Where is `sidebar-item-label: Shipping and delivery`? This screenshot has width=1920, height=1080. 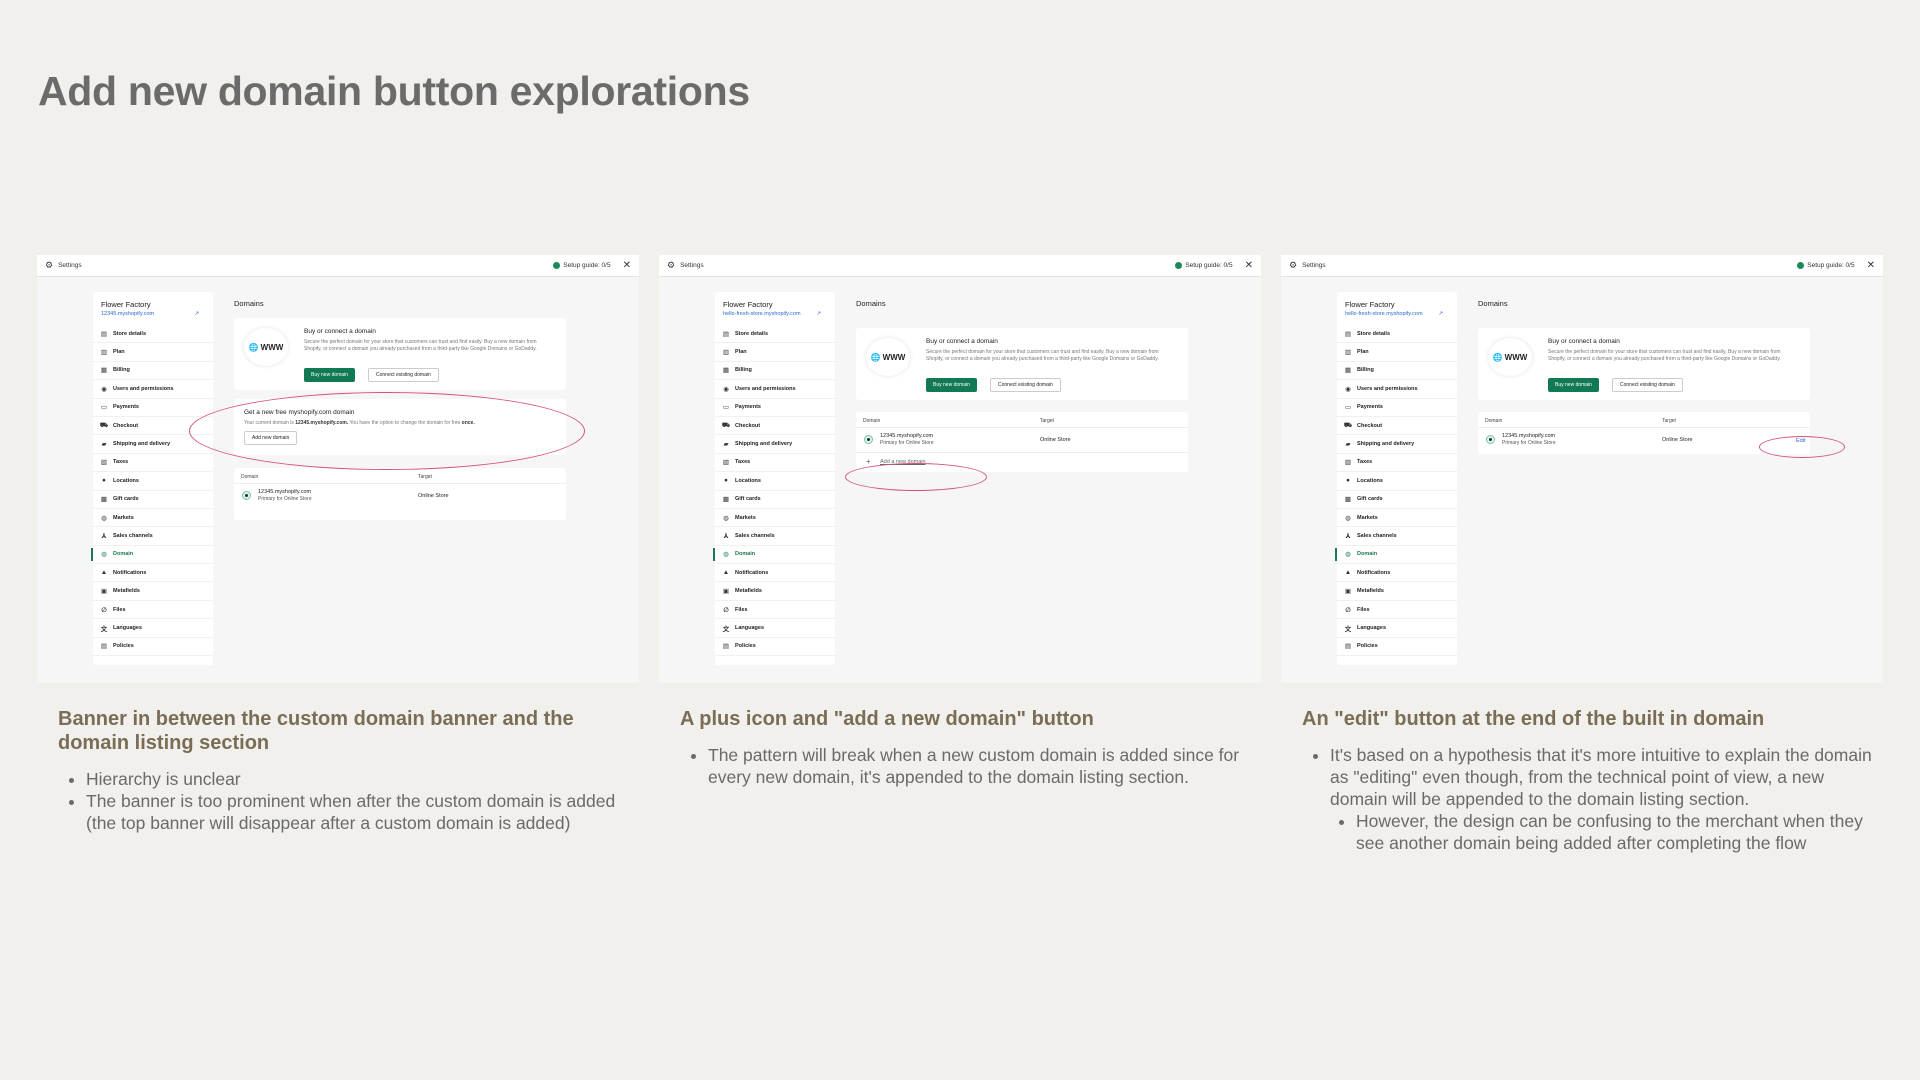
sidebar-item-label: Shipping and delivery is located at coordinates (764, 444).